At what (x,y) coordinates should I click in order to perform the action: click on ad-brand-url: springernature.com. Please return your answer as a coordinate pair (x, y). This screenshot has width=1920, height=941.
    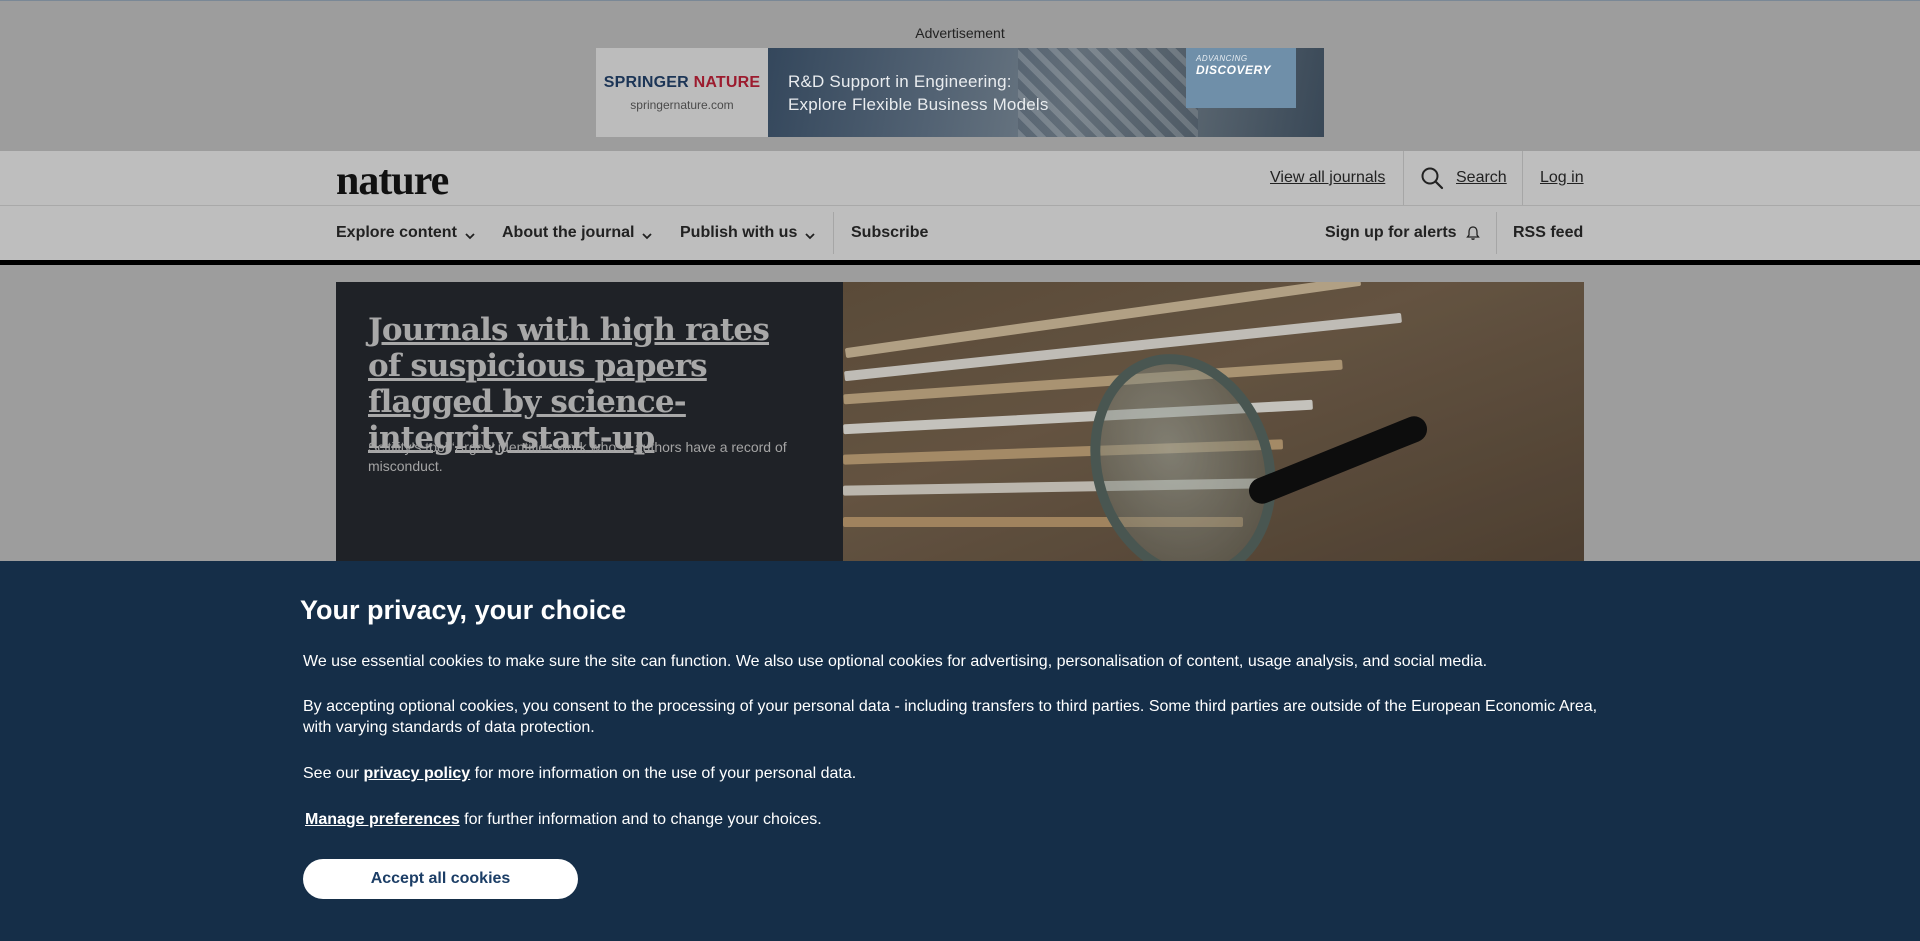
    Looking at the image, I should click on (682, 105).